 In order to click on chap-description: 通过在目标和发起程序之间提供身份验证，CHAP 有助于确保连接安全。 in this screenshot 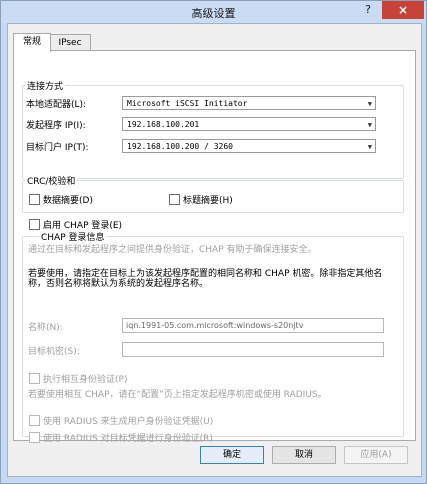, I will do `click(172, 250)`.